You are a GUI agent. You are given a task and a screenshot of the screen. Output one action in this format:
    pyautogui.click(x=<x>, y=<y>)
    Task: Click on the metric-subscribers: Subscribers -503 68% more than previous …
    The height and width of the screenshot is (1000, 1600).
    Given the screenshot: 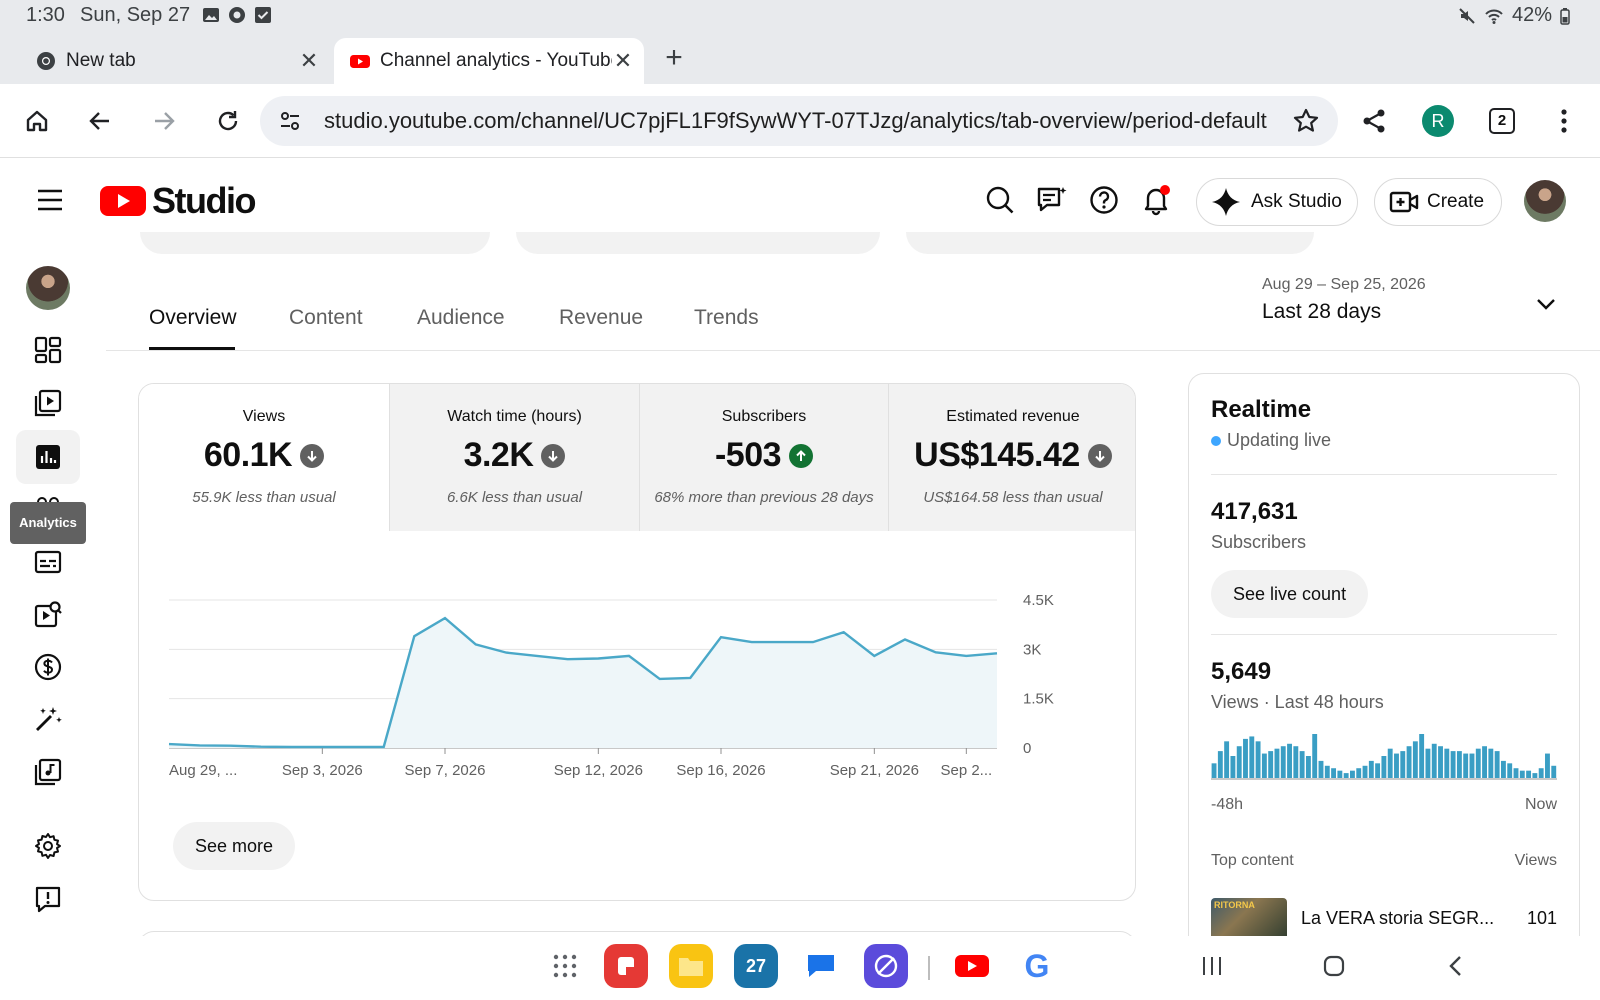 What is the action you would take?
    pyautogui.click(x=763, y=457)
    